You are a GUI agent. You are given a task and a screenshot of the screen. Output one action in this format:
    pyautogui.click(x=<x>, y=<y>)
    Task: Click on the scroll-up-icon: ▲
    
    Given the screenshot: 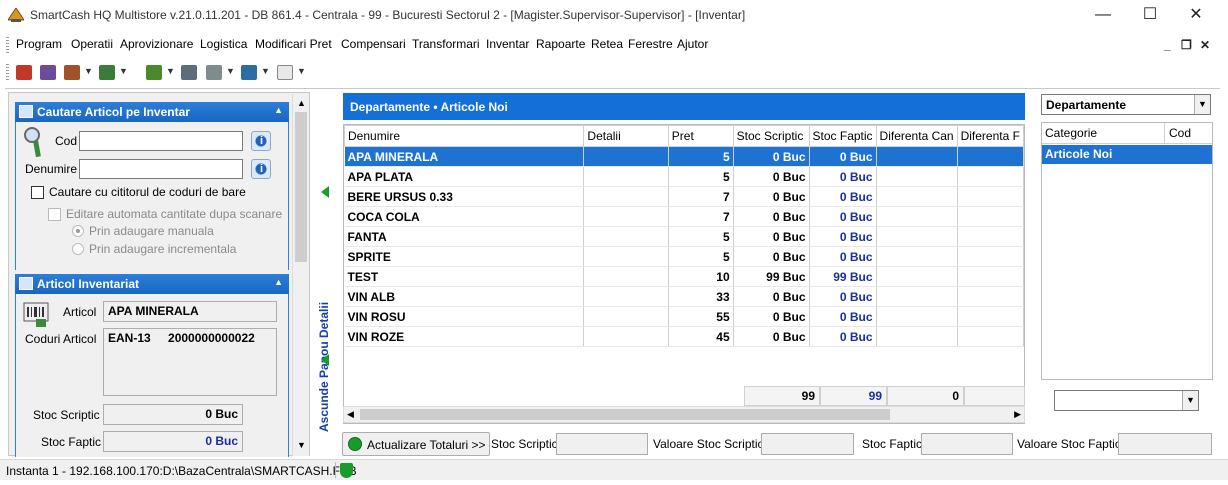 What is the action you would take?
    pyautogui.click(x=301, y=103)
    